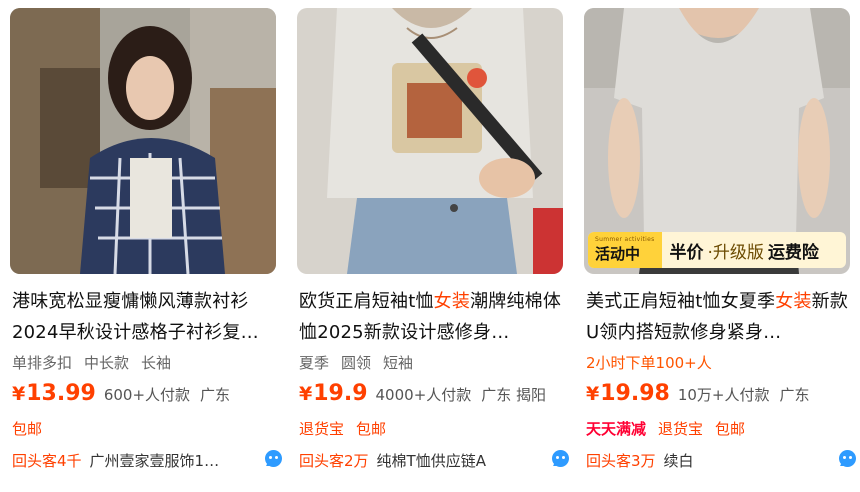 This screenshot has width=860, height=492. What do you see at coordinates (514, 395) in the screenshot?
I see `location: 广东 揭阳` at bounding box center [514, 395].